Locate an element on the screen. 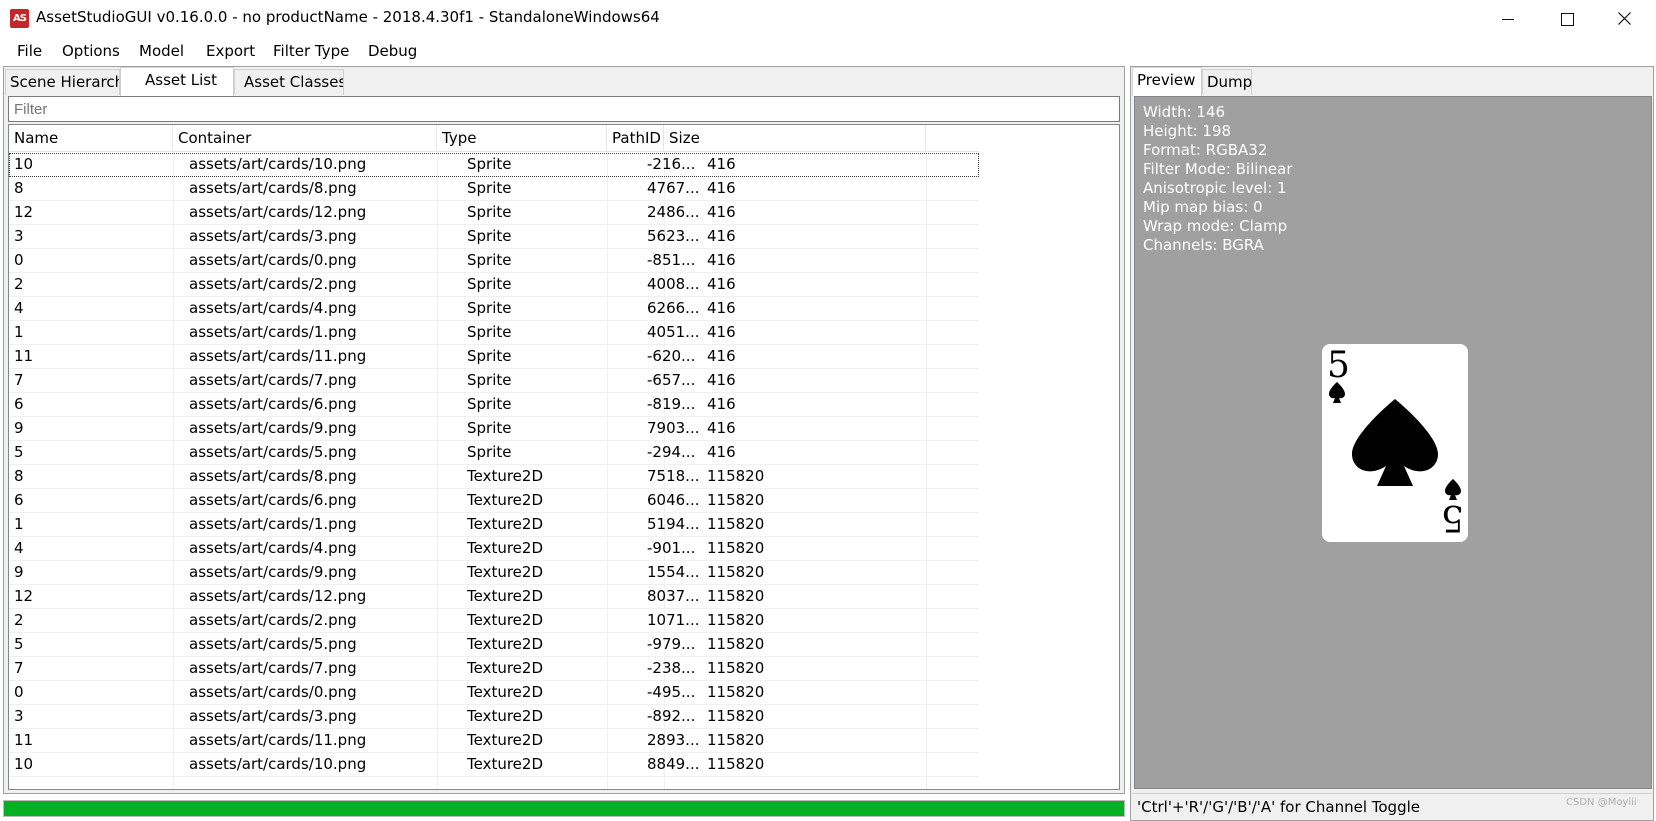 The width and height of the screenshot is (1656, 821). cell-container: assets/art/cards/6.png is located at coordinates (273, 500).